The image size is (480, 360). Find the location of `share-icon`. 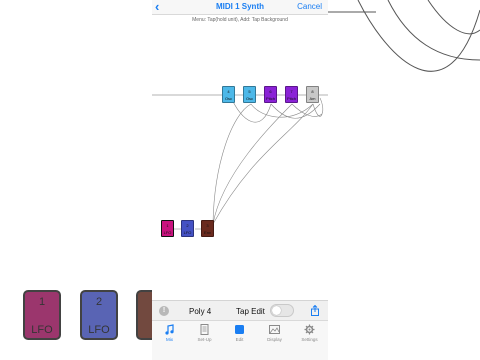

share-icon is located at coordinates (315, 310).